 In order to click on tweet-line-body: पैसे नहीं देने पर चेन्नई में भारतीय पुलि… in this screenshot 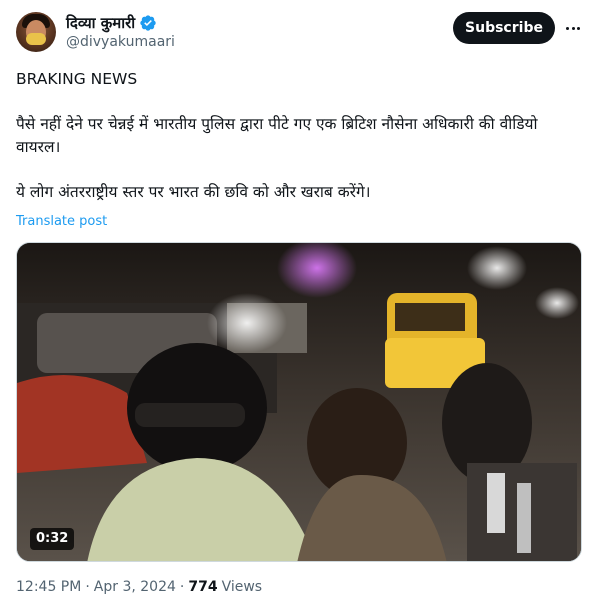, I will do `click(277, 135)`.